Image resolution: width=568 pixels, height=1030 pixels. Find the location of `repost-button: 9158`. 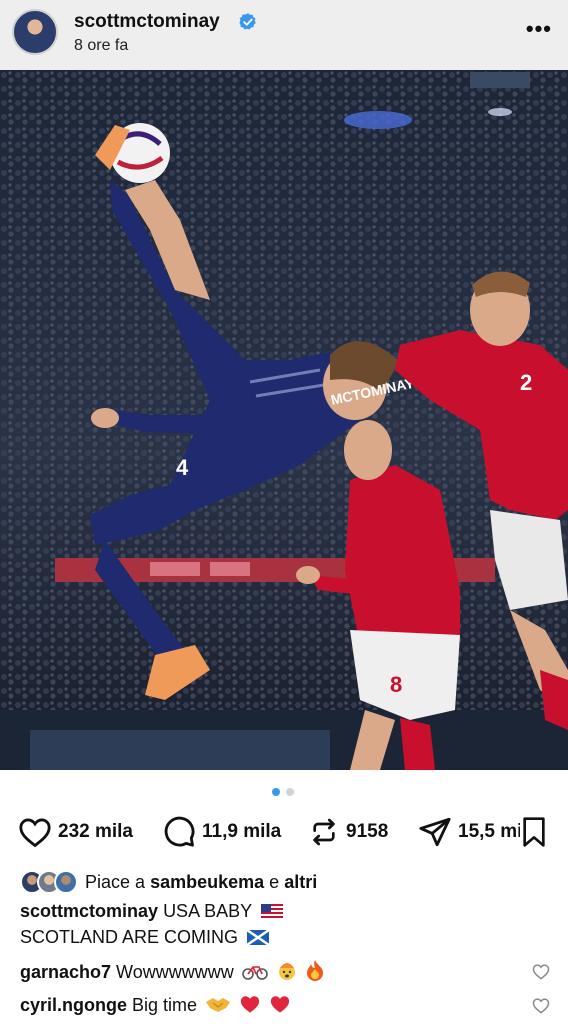

repost-button: 9158 is located at coordinates (348, 832).